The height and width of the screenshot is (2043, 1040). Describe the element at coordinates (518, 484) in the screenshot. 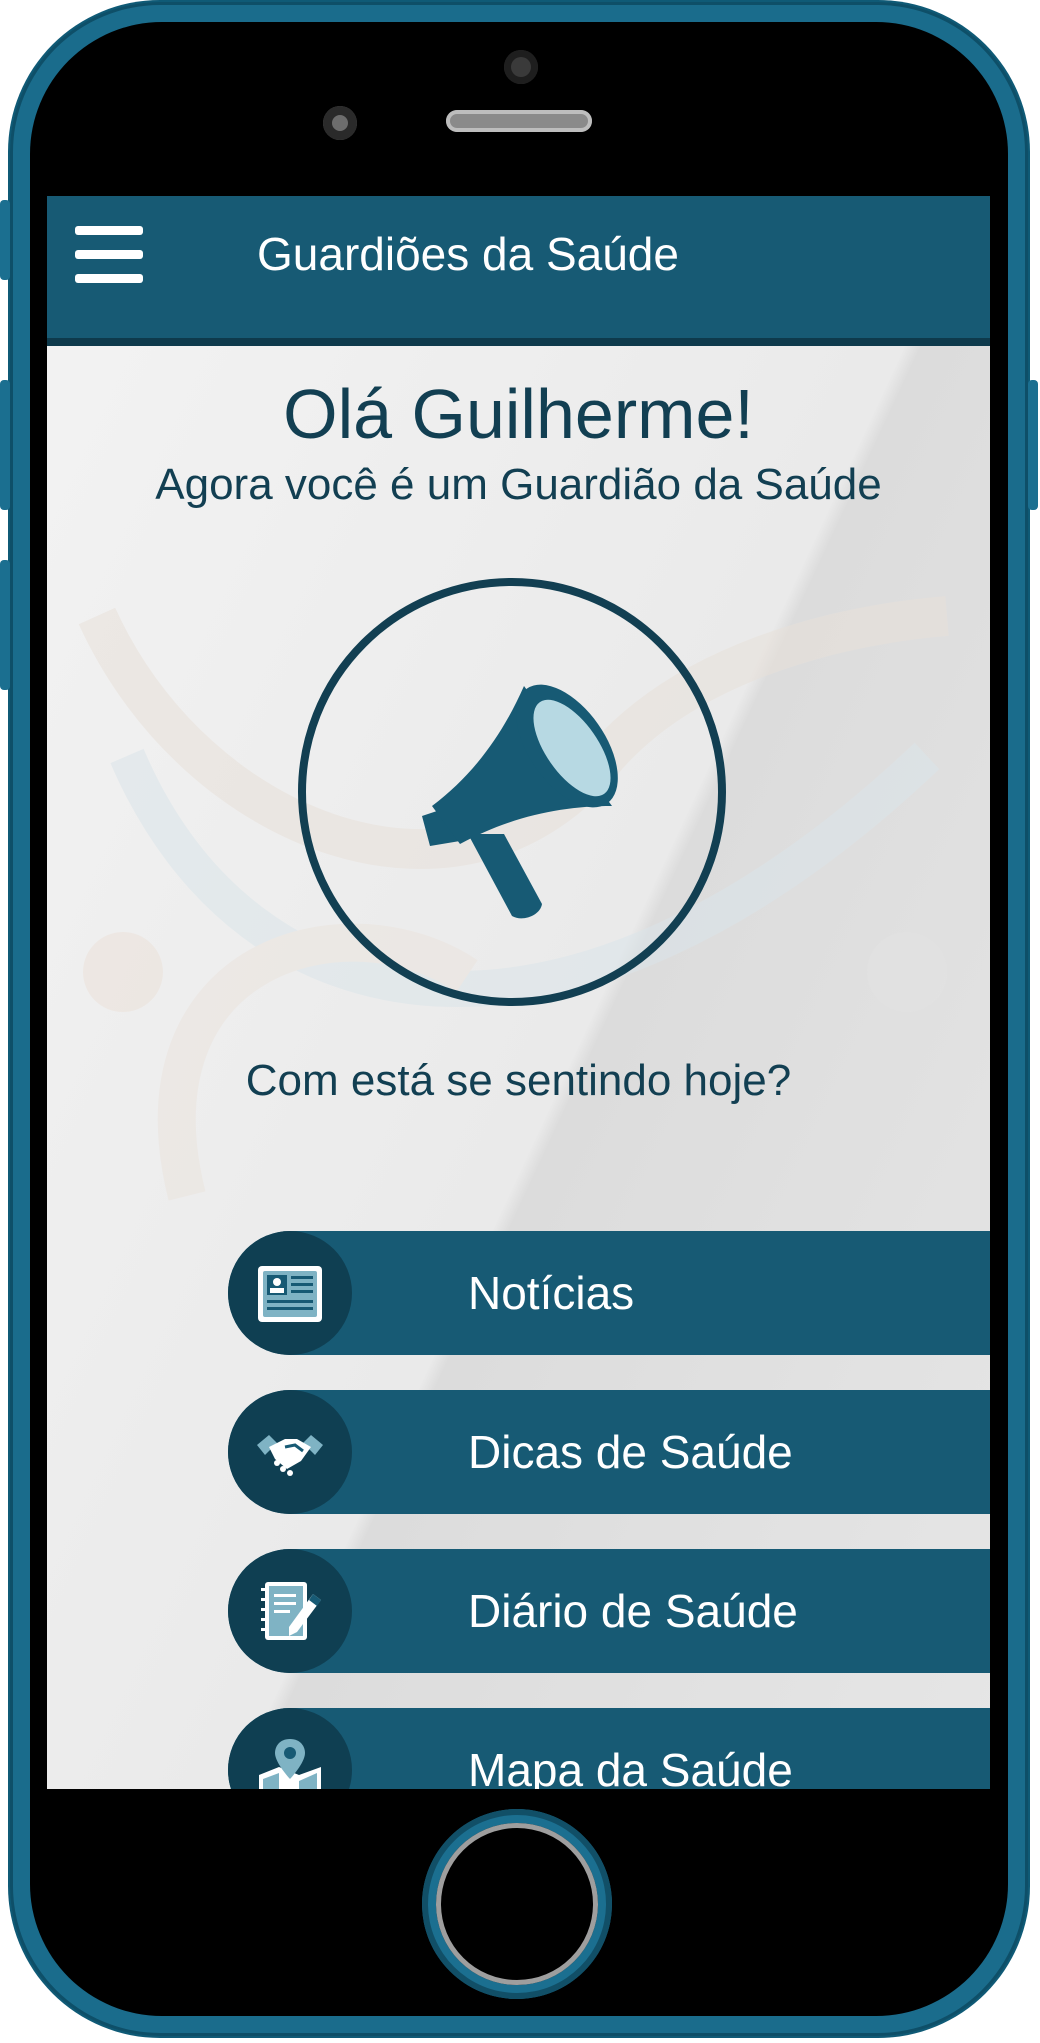

I see `greeting-subtitle: Agora você é um Guardião da Saúde` at that location.